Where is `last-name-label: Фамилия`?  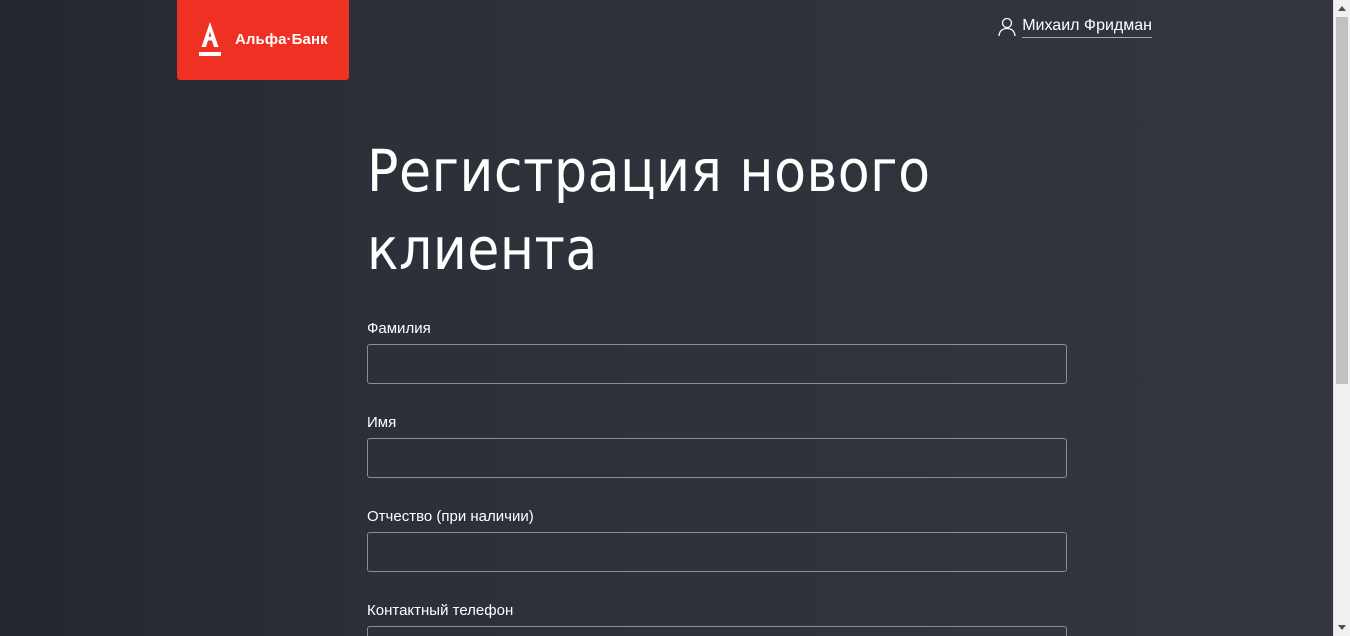 last-name-label: Фамилия is located at coordinates (399, 328).